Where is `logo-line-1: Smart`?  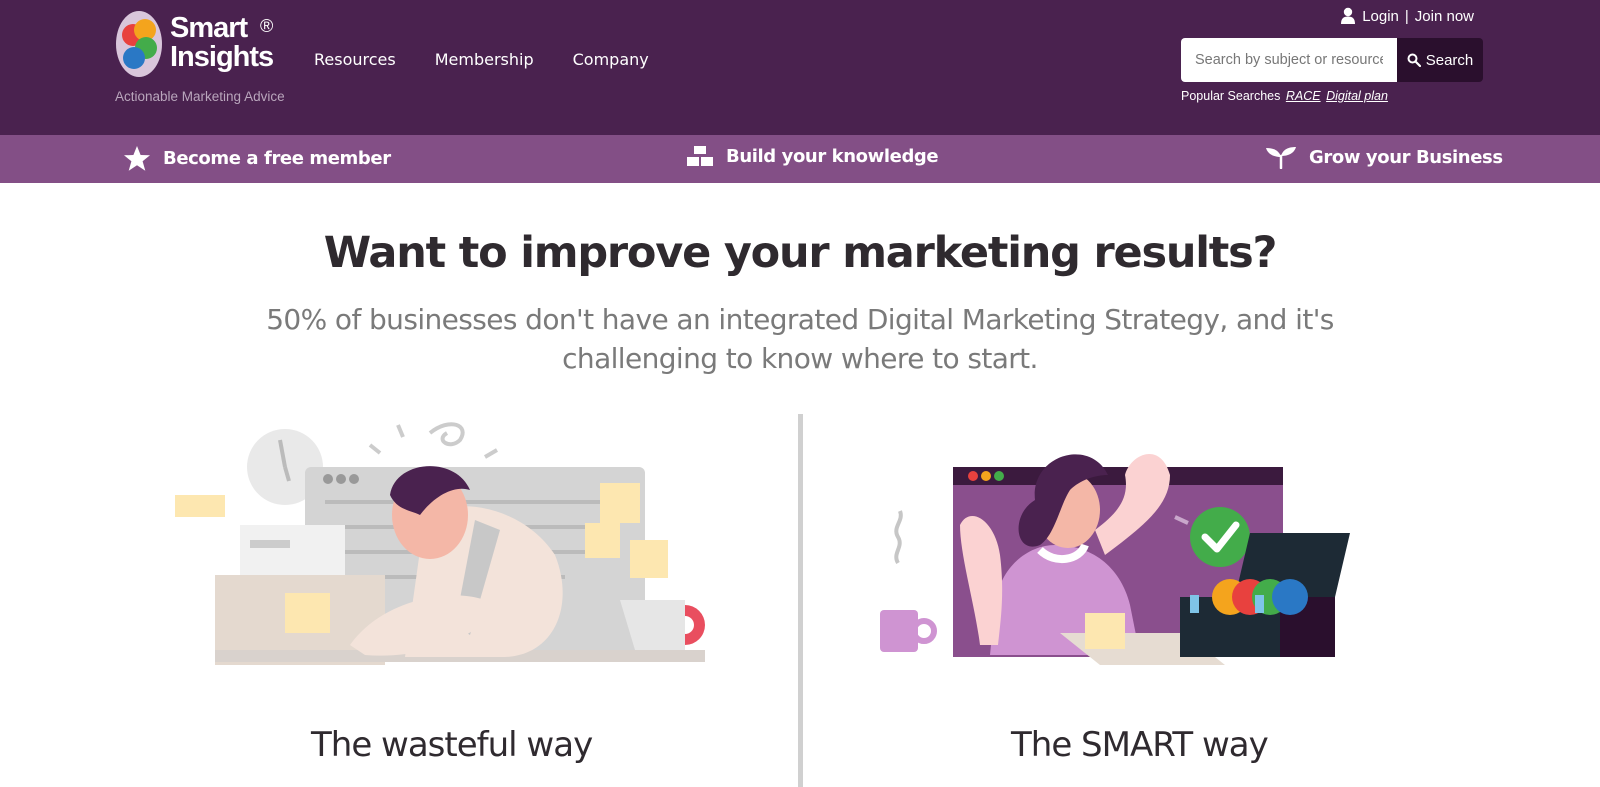
logo-line-1: Smart is located at coordinates (209, 28).